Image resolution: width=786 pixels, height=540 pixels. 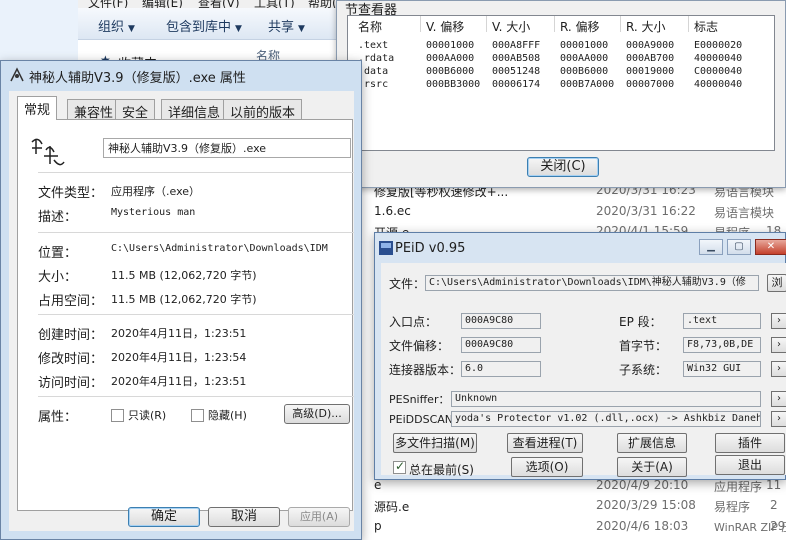 What do you see at coordinates (778, 369) in the screenshot?
I see `subsystem-arrow-icon: ›` at bounding box center [778, 369].